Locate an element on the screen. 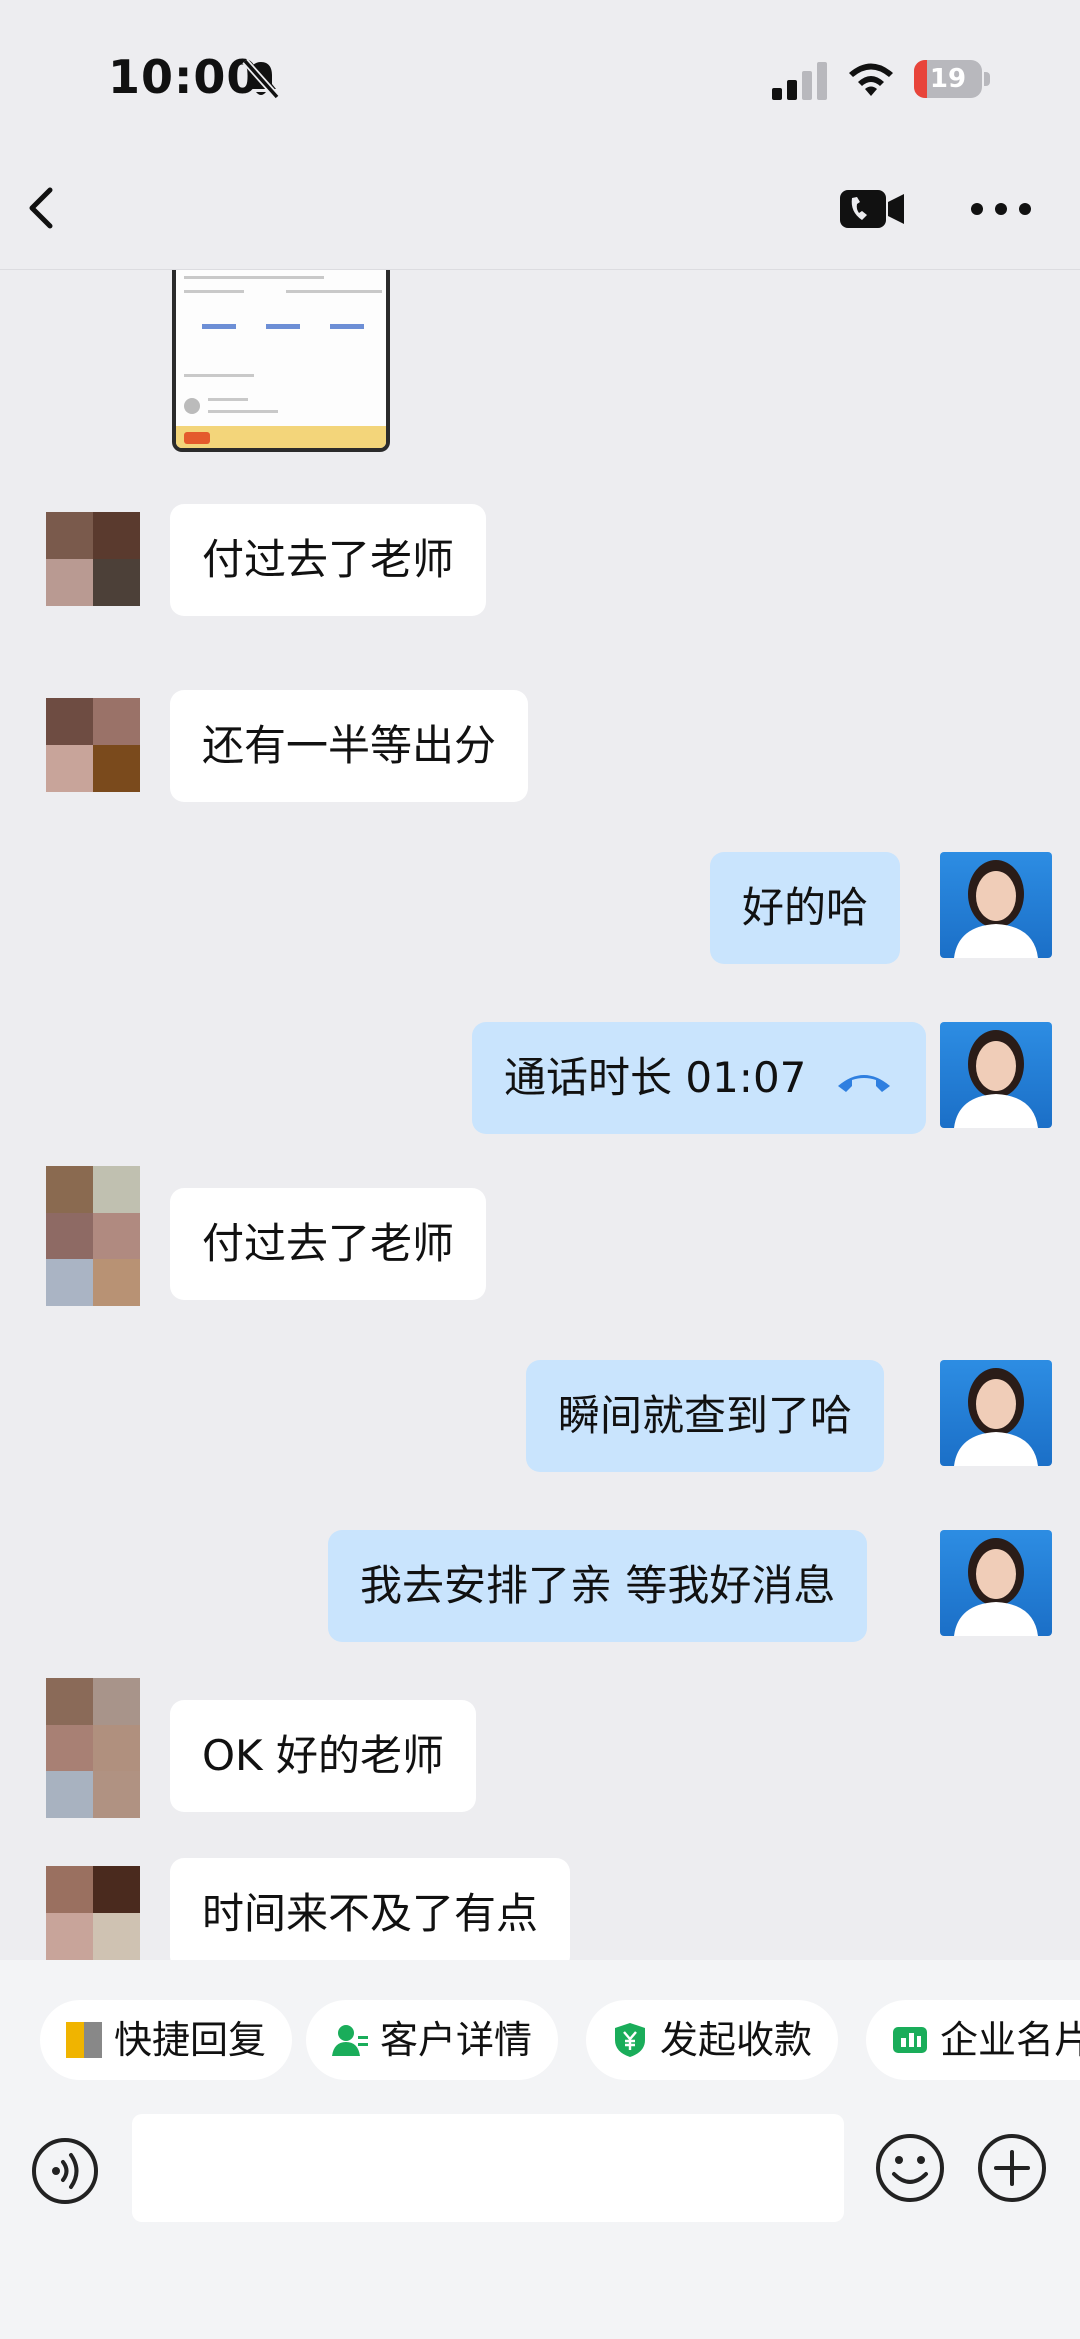 The height and width of the screenshot is (2339, 1080). message-bubble: 还有一半等出分 is located at coordinates (349, 746).